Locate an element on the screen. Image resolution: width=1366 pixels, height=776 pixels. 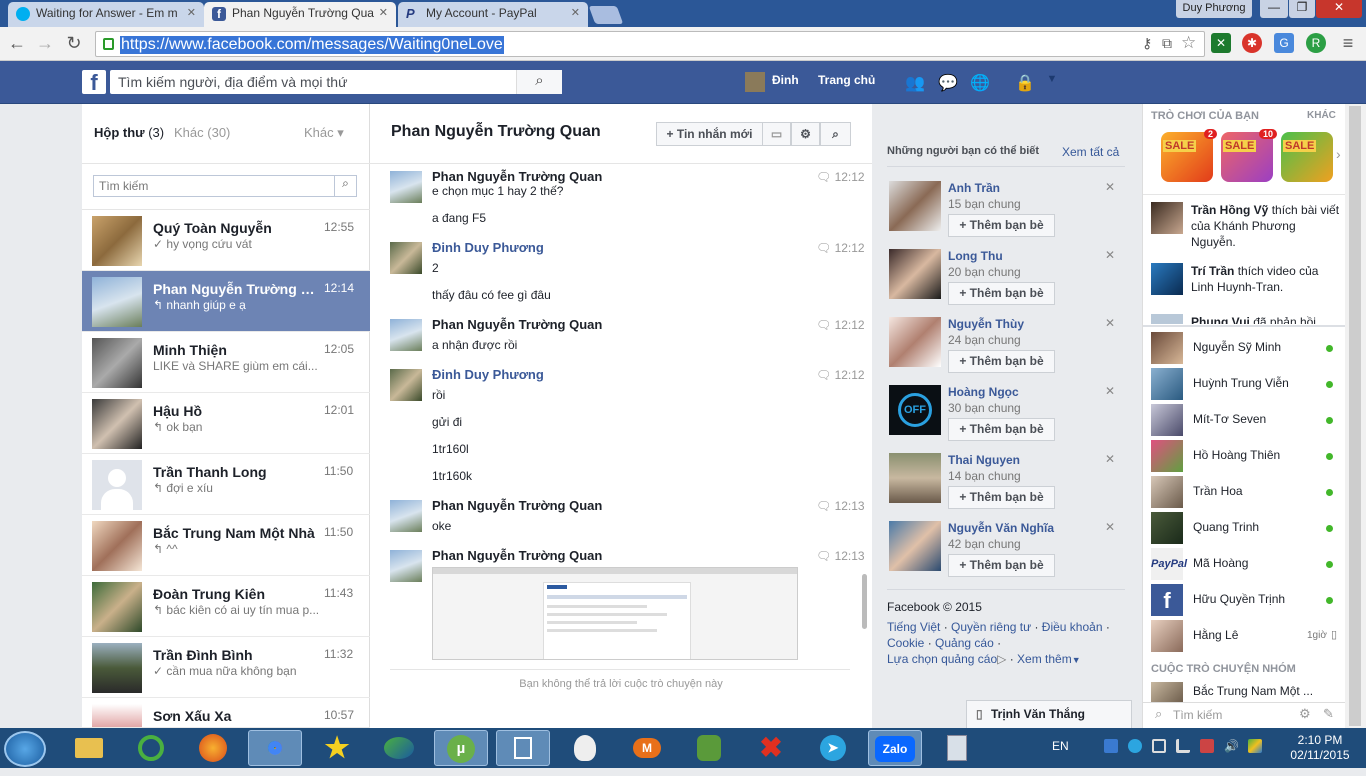
unikey-icon is located at coordinates (151, 748).